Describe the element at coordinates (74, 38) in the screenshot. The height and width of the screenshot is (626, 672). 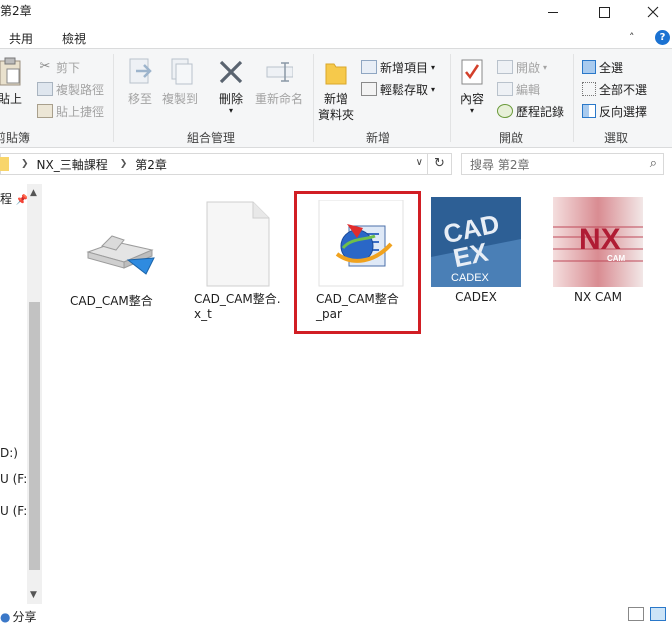
I see `tab-view: 檢視` at that location.